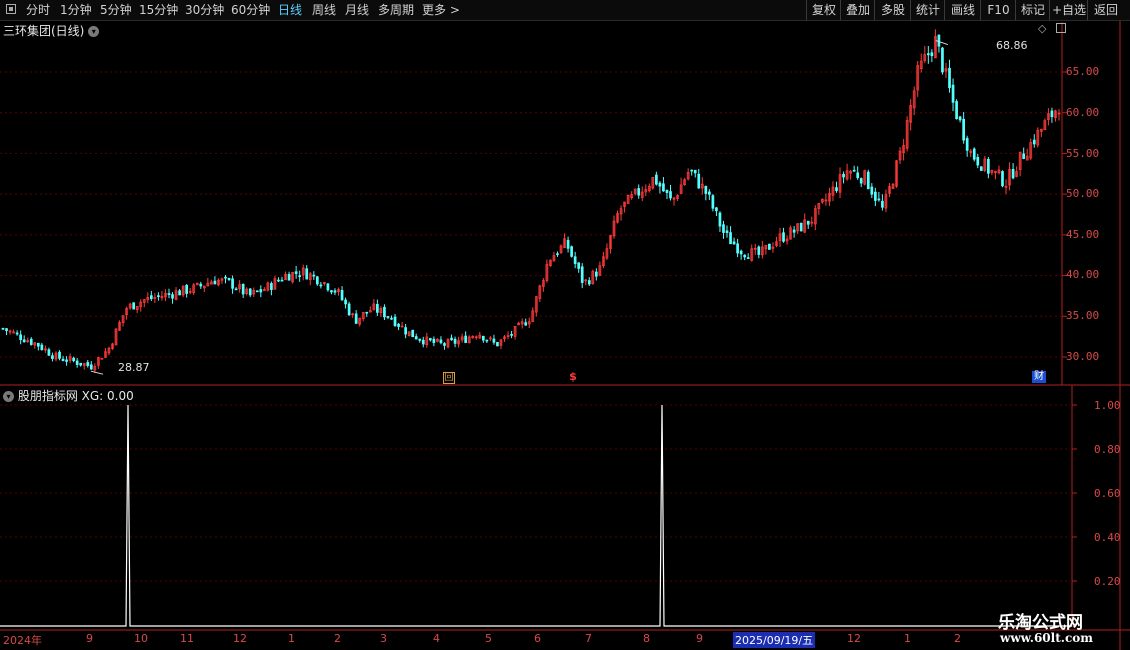  Describe the element at coordinates (1107, 537) in the screenshot. I see `indicator-y-tick: 0.40` at that location.